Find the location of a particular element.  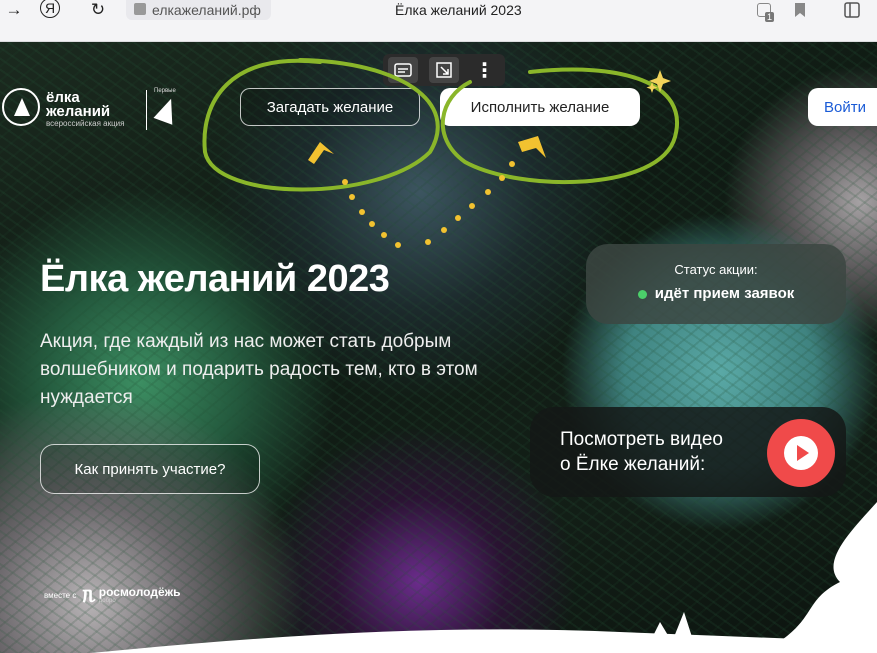

play-video-button is located at coordinates (801, 453).